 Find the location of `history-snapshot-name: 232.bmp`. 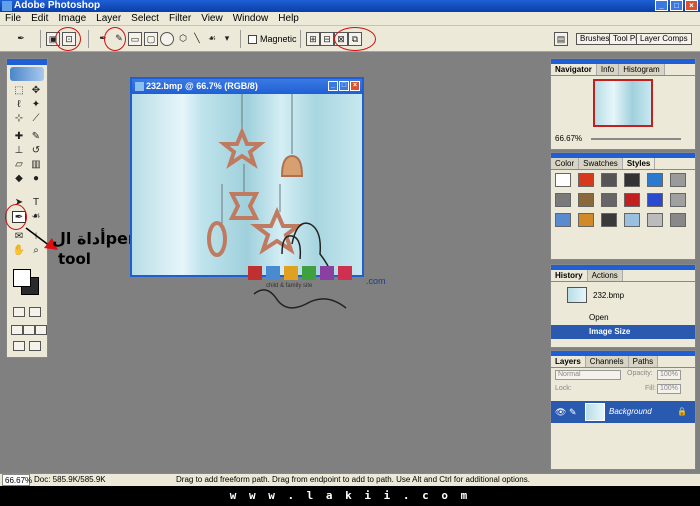

history-snapshot-name: 232.bmp is located at coordinates (608, 295).